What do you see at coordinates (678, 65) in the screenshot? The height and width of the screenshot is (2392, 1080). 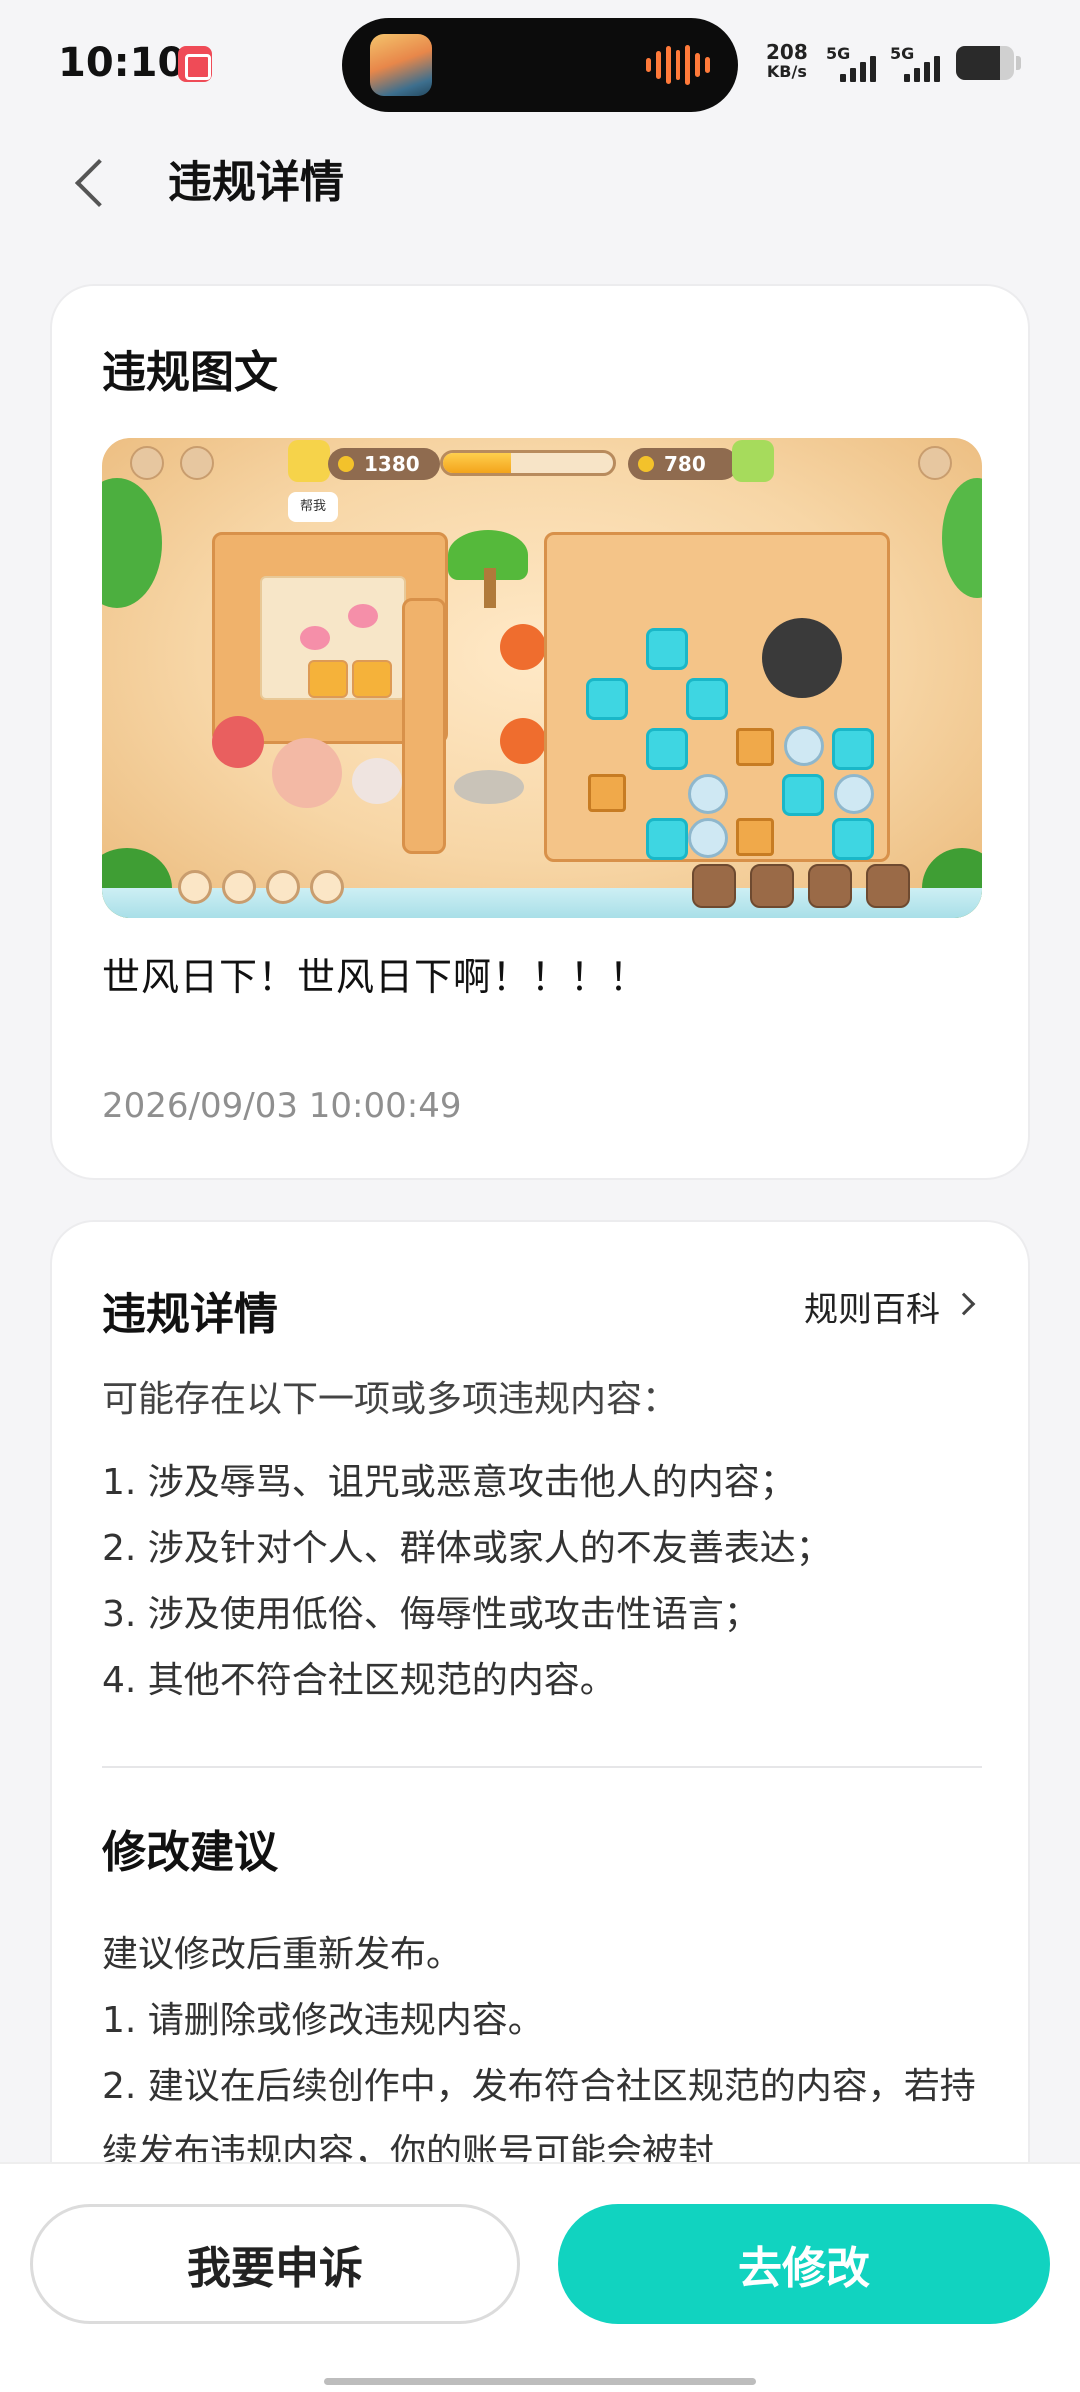 I see `audio-wave-icon` at bounding box center [678, 65].